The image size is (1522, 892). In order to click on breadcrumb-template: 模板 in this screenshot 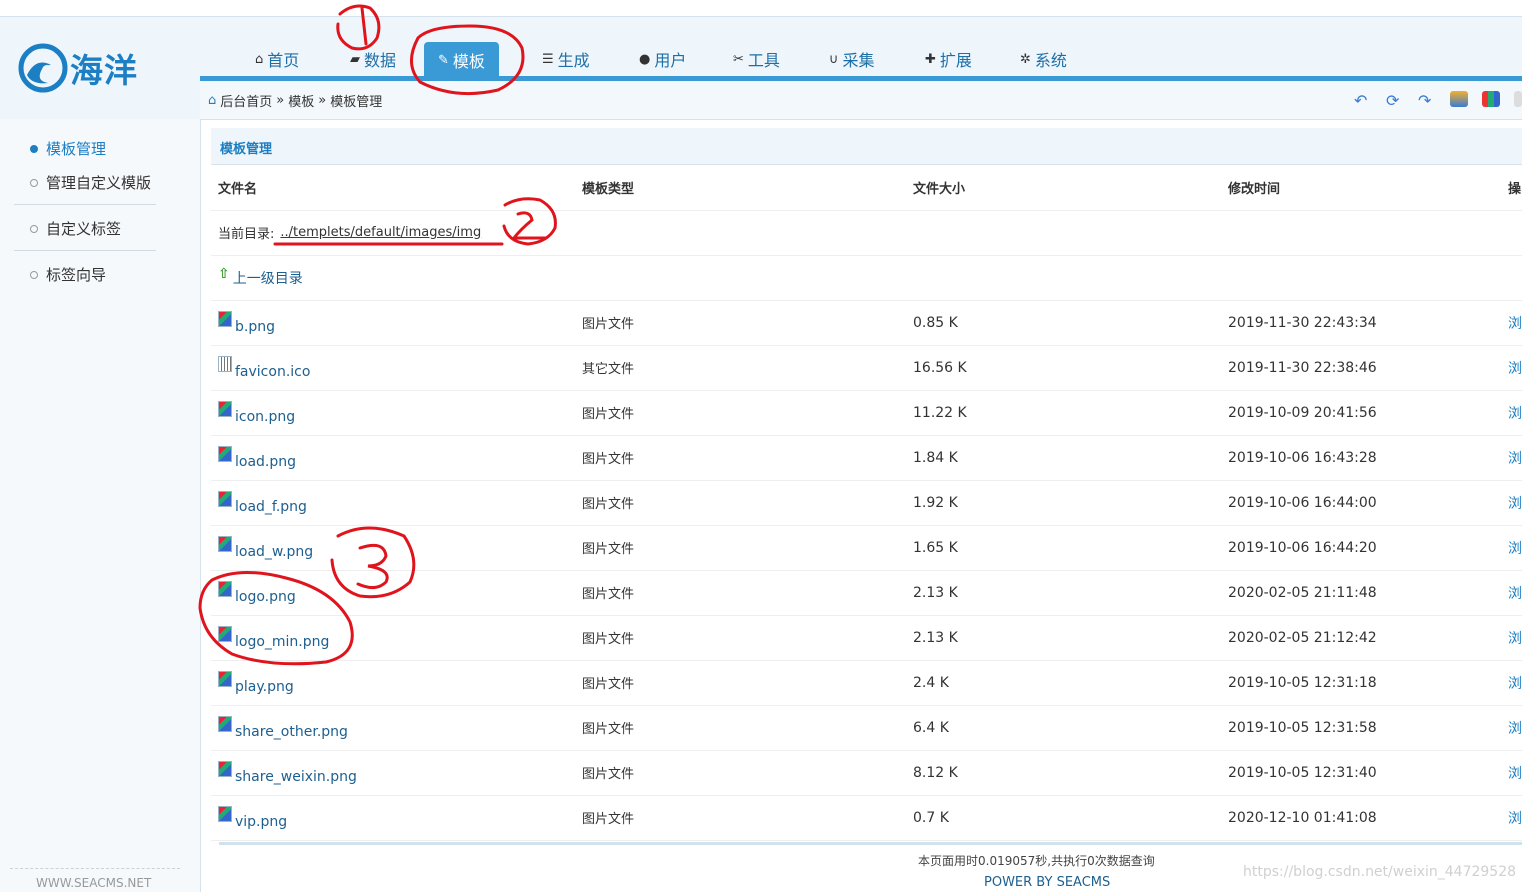, I will do `click(301, 100)`.